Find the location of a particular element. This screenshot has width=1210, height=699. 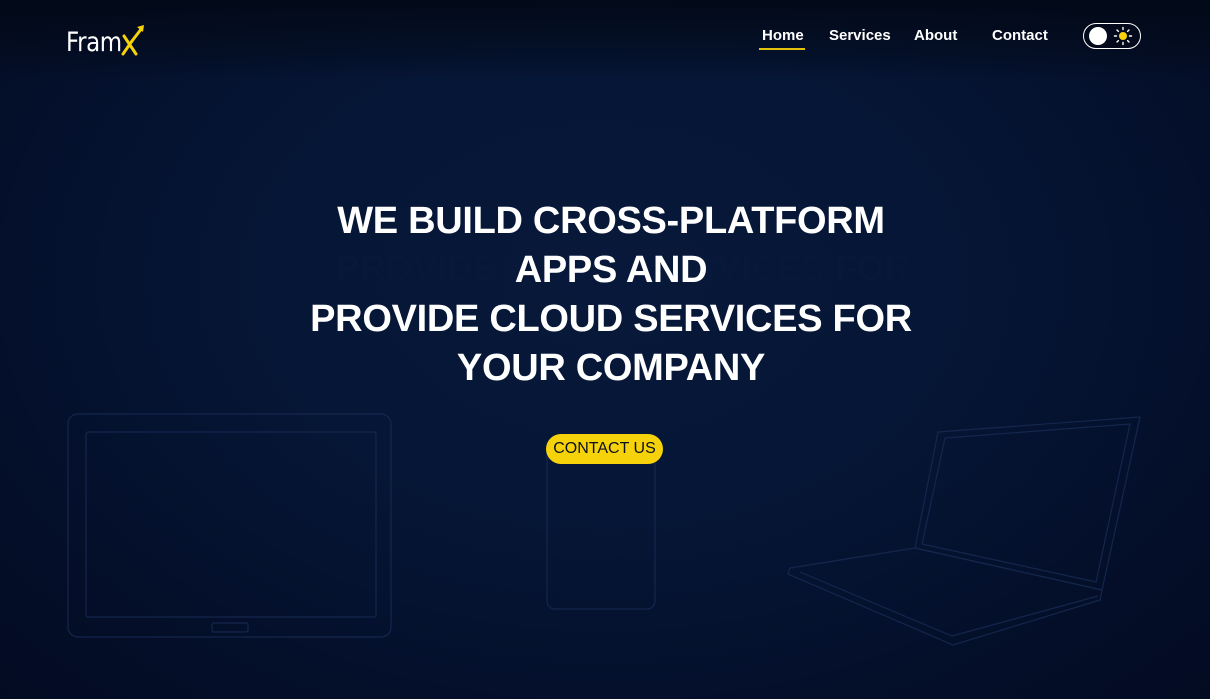

nav-link-home: Home is located at coordinates (783, 36).